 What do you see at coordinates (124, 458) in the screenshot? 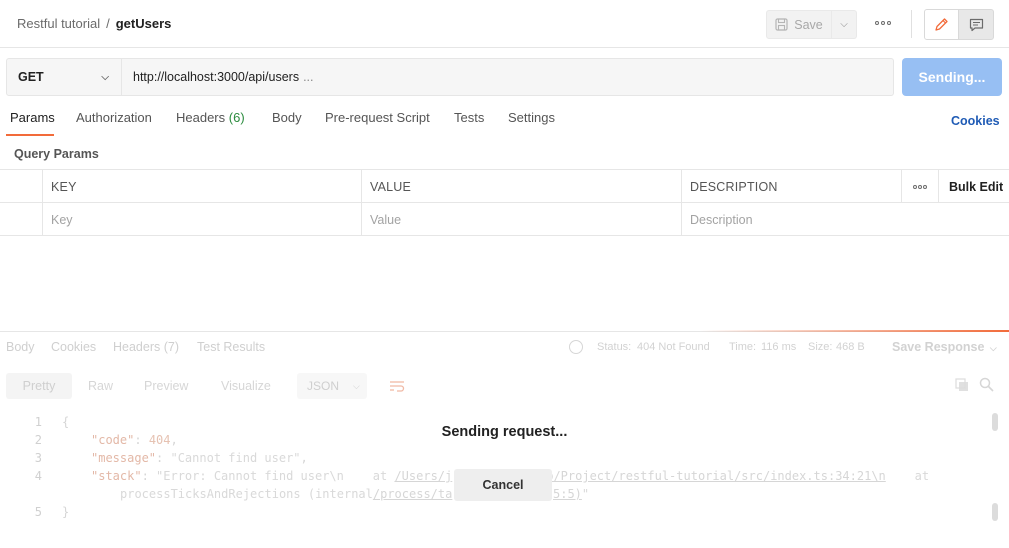
I see `json-key: "message"` at bounding box center [124, 458].